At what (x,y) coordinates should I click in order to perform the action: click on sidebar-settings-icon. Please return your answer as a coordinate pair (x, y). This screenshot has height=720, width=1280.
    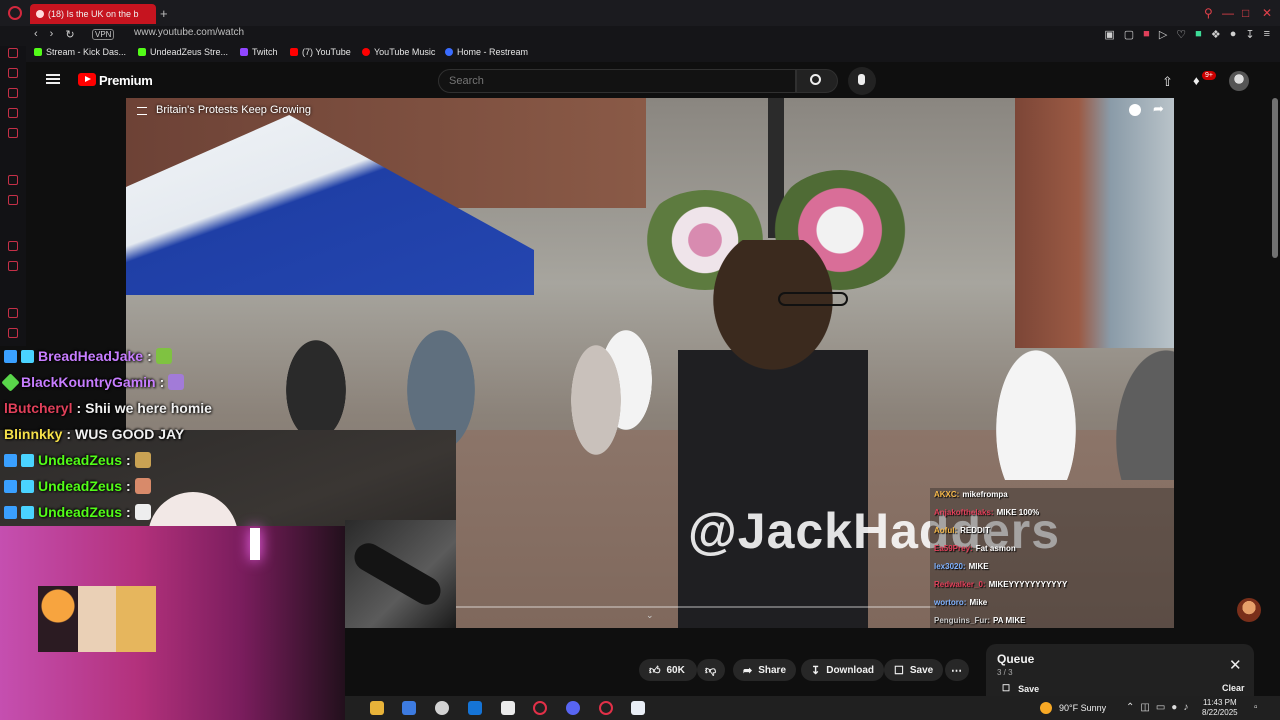
    Looking at the image, I should click on (13, 200).